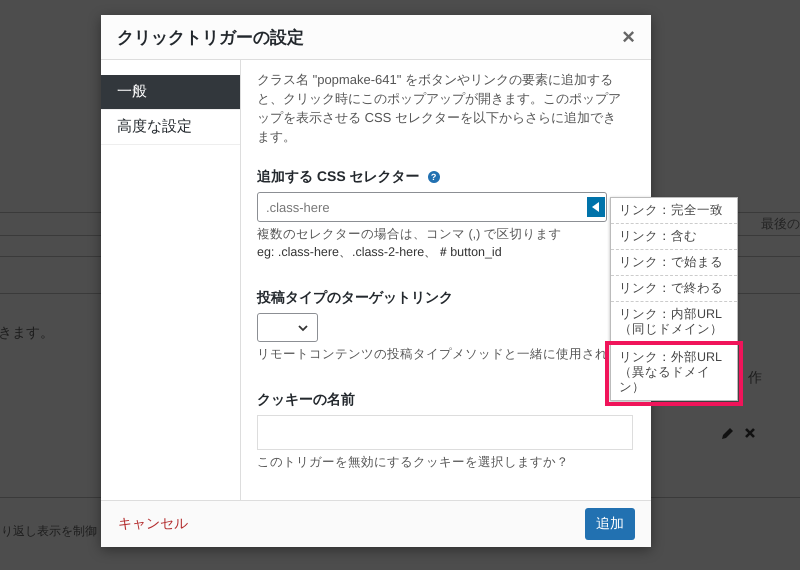  I want to click on dropdown-option: リンク：外部URL（異なるドメイン）, so click(674, 373).